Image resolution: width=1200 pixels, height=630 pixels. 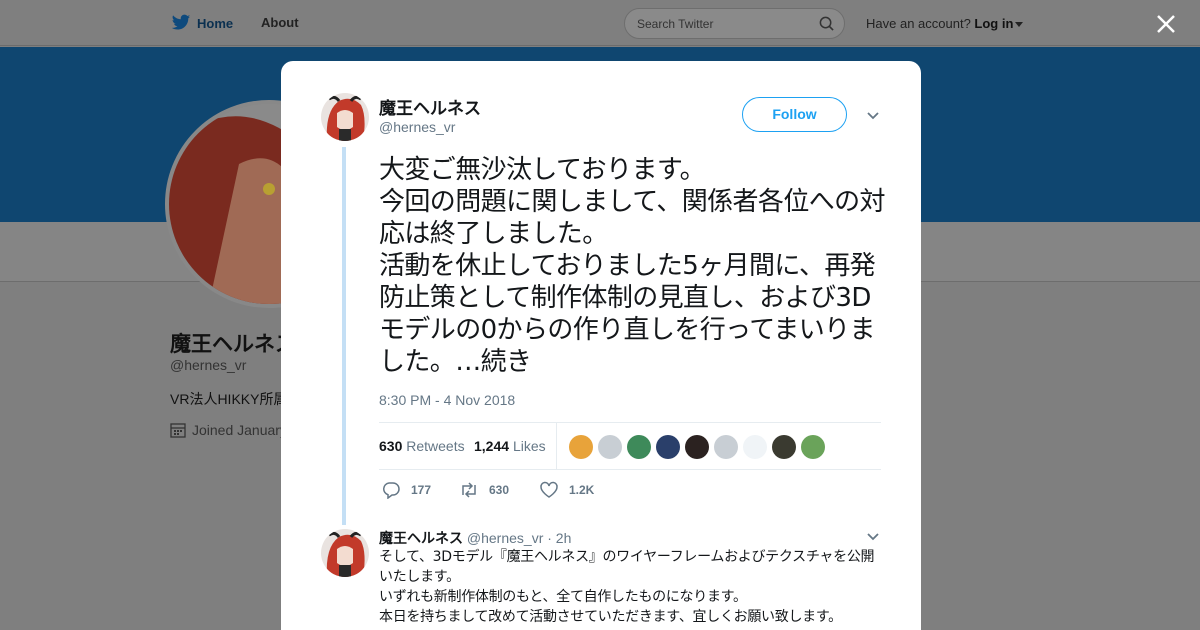 What do you see at coordinates (280, 22) in the screenshot?
I see `nav-about-link: About` at bounding box center [280, 22].